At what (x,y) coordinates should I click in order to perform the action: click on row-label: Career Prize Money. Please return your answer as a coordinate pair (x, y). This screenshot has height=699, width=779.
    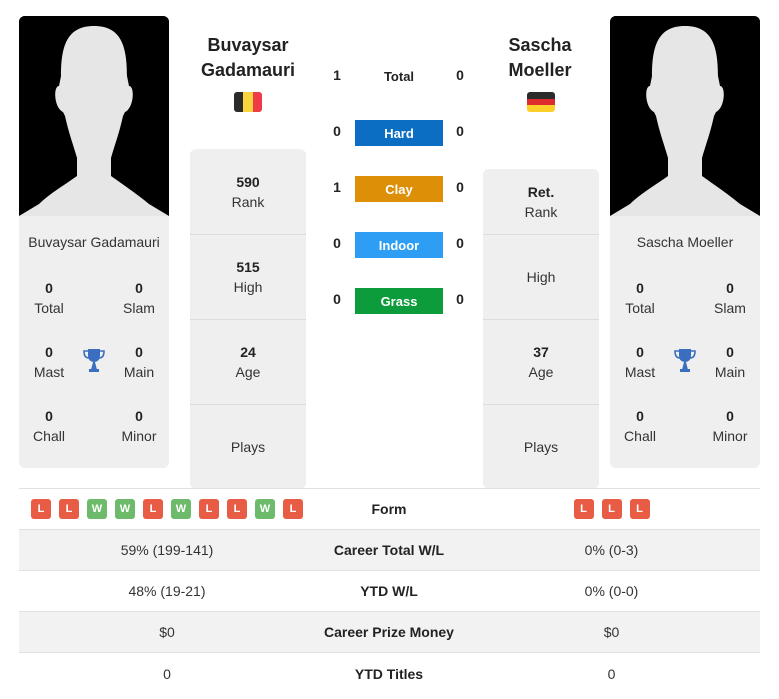
    Looking at the image, I should click on (389, 632).